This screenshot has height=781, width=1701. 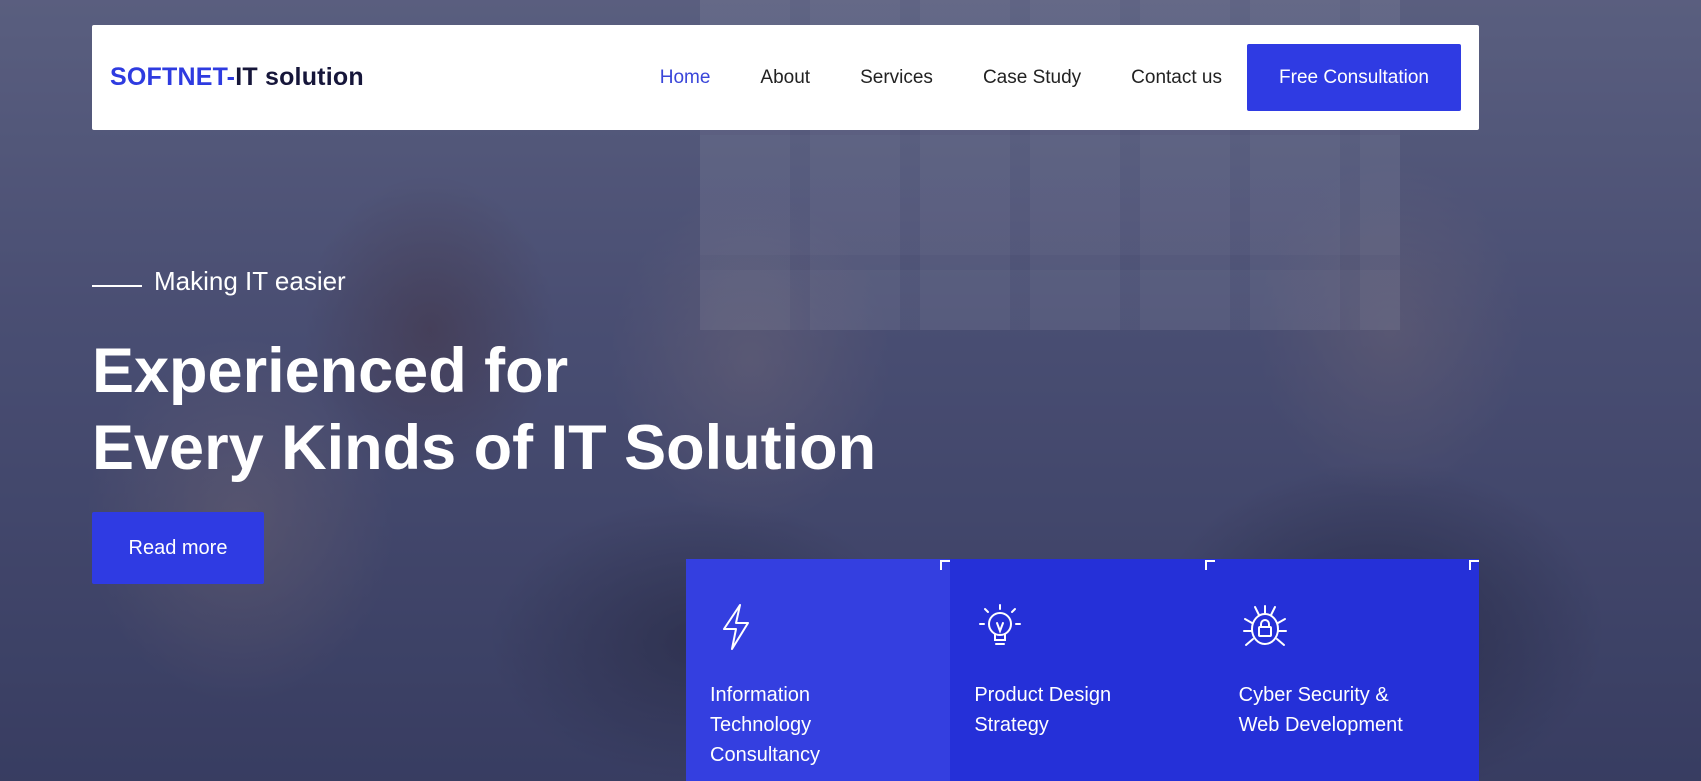 What do you see at coordinates (1320, 725) in the screenshot?
I see `card-title-line: Web Development` at bounding box center [1320, 725].